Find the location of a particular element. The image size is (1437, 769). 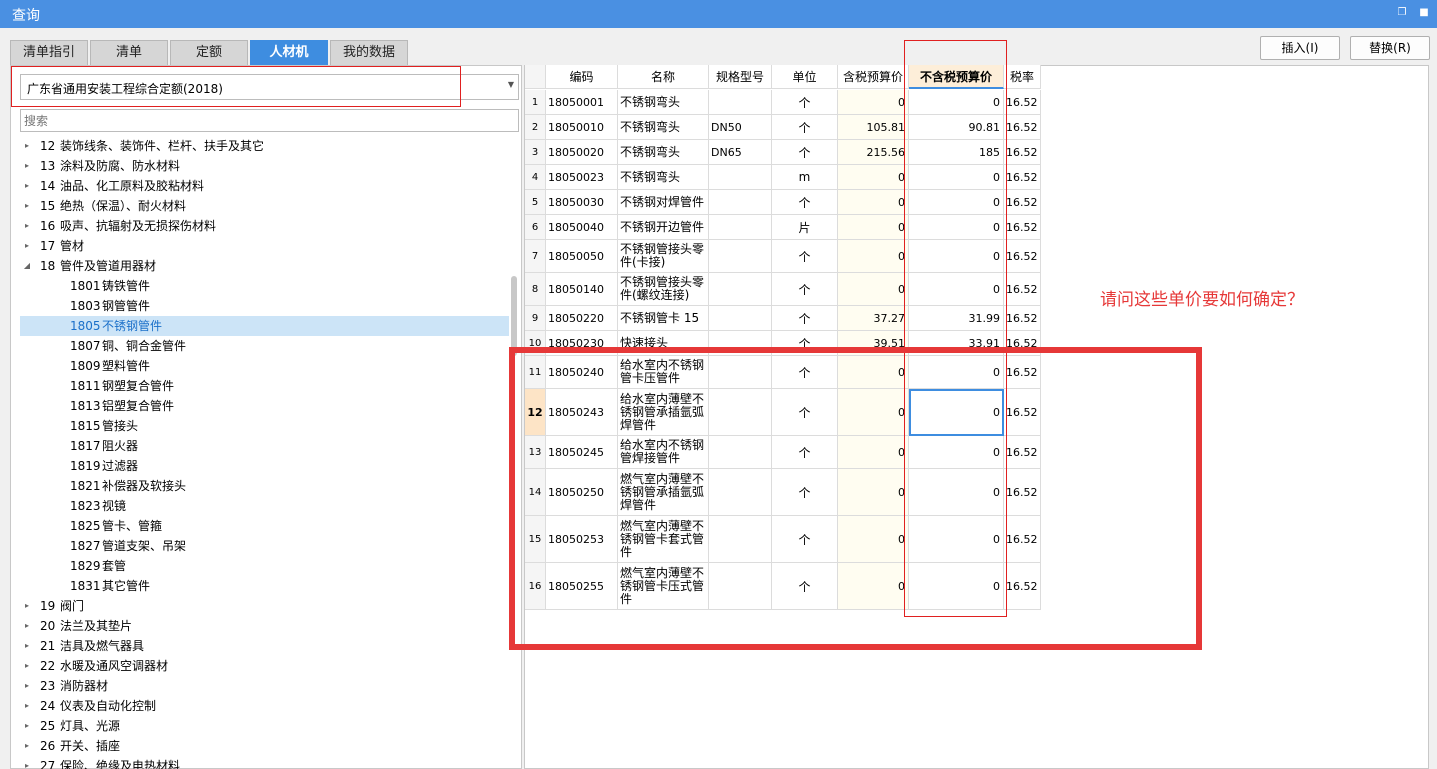

column-header: 单位 is located at coordinates (805, 77).